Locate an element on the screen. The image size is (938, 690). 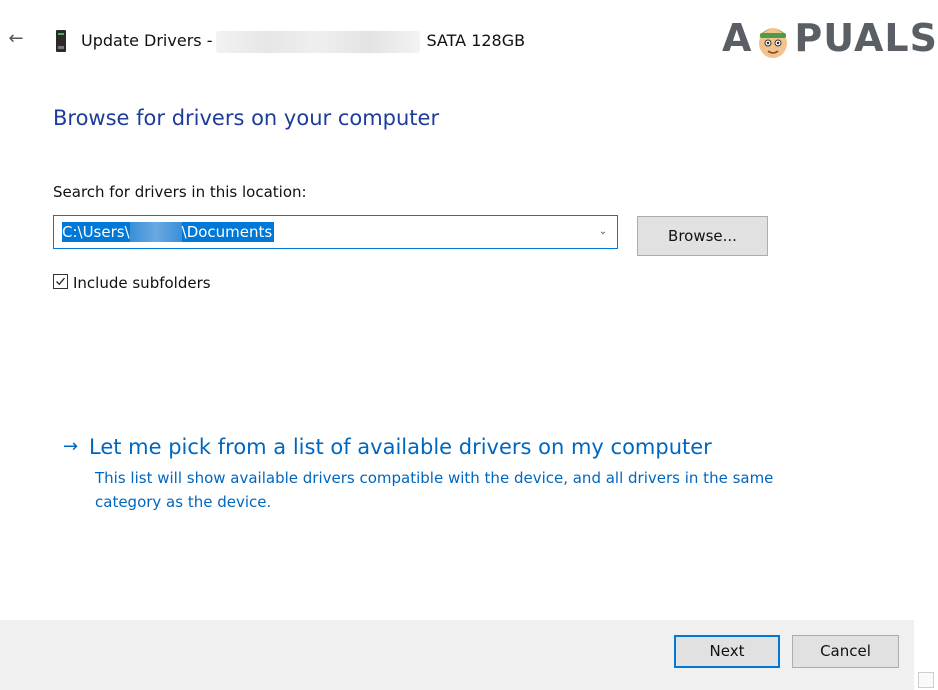
redacted-username is located at coordinates (155, 232).